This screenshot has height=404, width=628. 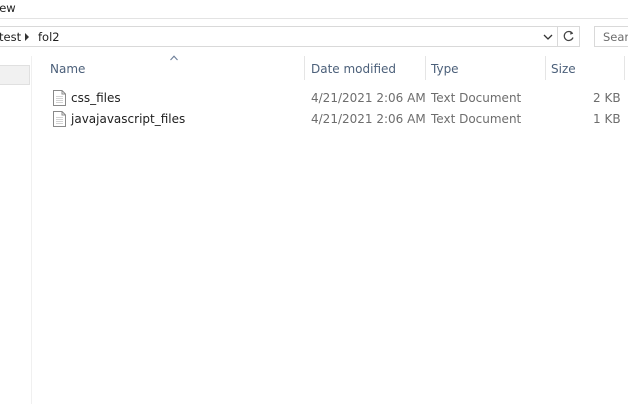 What do you see at coordinates (607, 119) in the screenshot?
I see `file-size: 1 KB` at bounding box center [607, 119].